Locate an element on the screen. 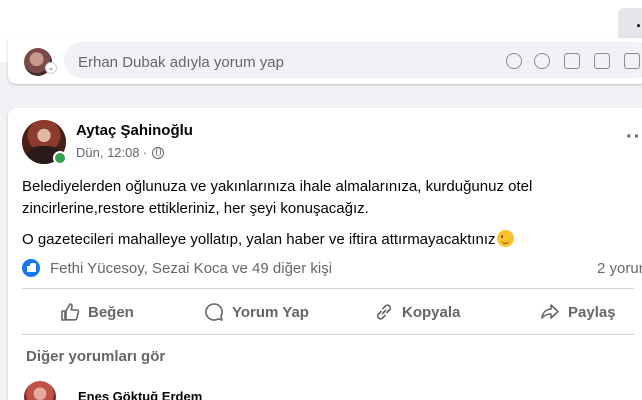 This screenshot has width=642, height=400. commenter-avatar is located at coordinates (40, 390).